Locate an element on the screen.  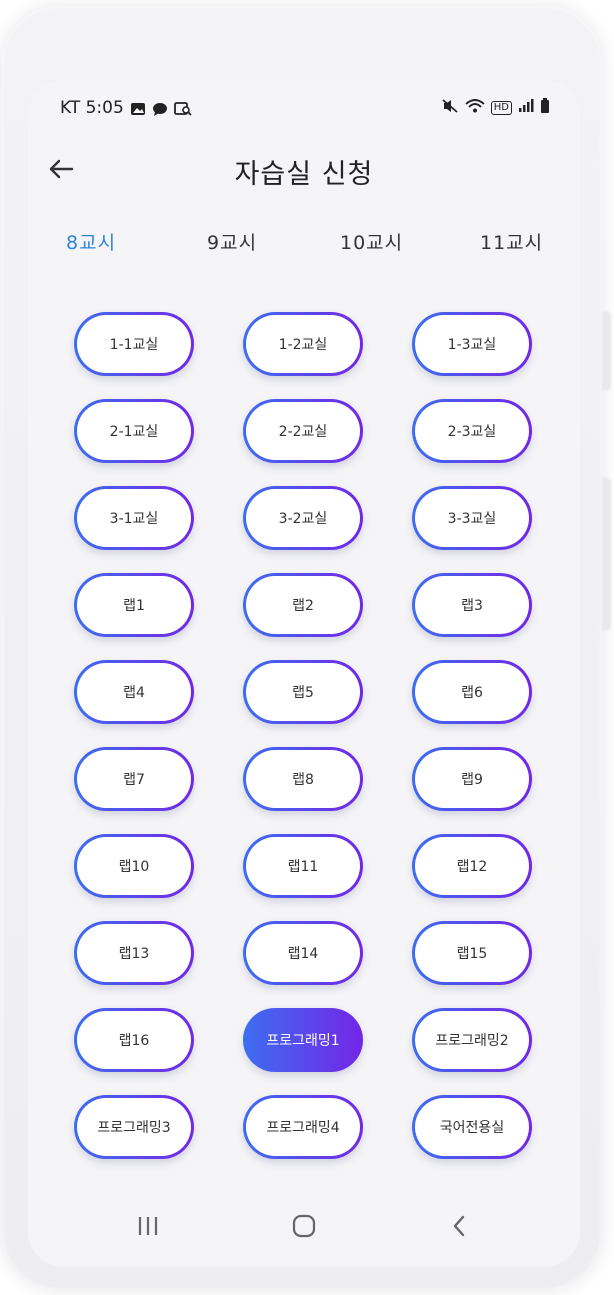
room-button: 프로그래밍2 is located at coordinates (472, 1040).